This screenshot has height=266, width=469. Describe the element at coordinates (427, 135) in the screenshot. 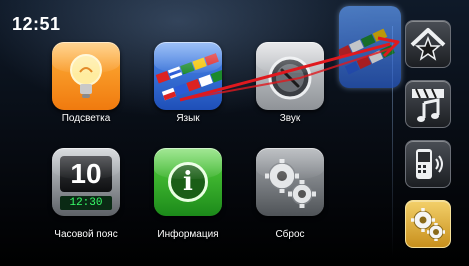

I see `sidebar` at that location.